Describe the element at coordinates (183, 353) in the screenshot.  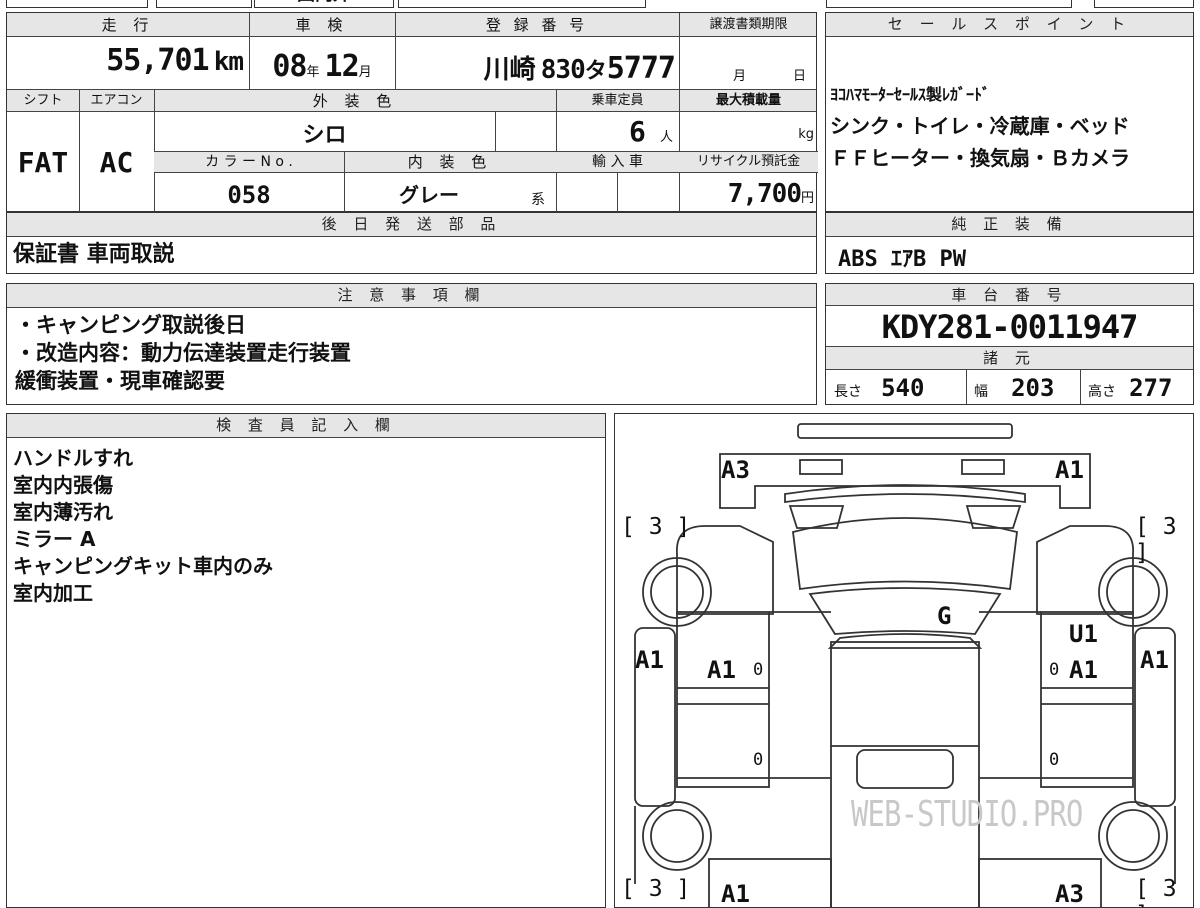
I see `notes-line-2: ・改造内容：動力伝達装置走行装置` at that location.